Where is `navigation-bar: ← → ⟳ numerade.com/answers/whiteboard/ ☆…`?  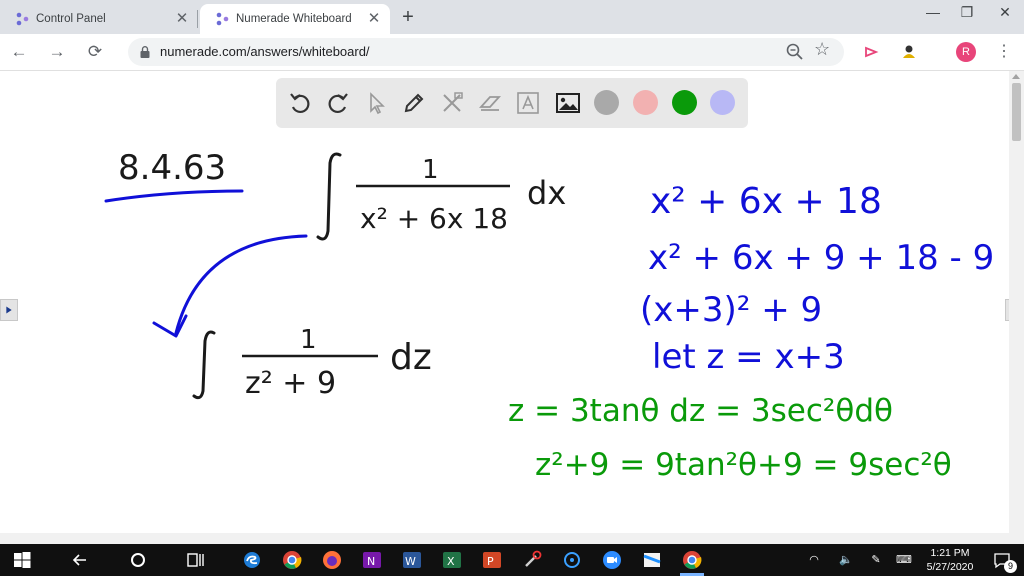
navigation-bar: ← → ⟳ numerade.com/answers/whiteboard/ ☆… is located at coordinates (512, 52).